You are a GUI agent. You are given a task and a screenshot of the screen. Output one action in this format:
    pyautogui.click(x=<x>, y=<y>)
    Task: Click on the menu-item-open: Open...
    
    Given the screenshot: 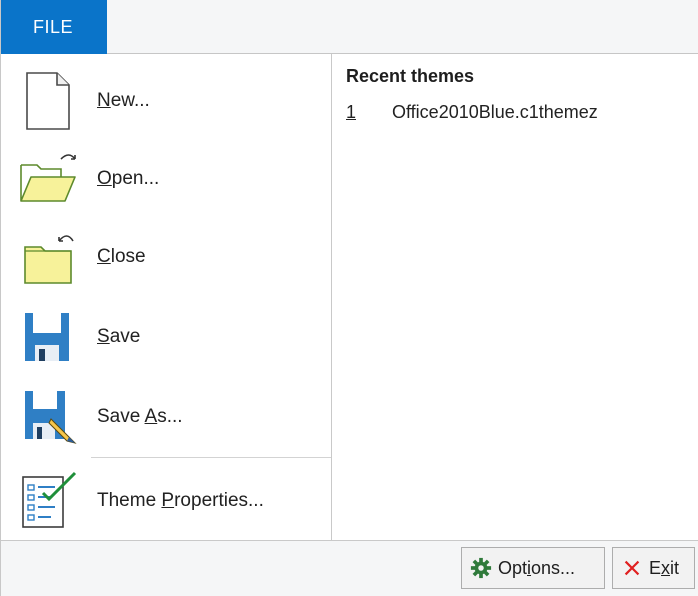 What is the action you would take?
    pyautogui.click(x=166, y=179)
    